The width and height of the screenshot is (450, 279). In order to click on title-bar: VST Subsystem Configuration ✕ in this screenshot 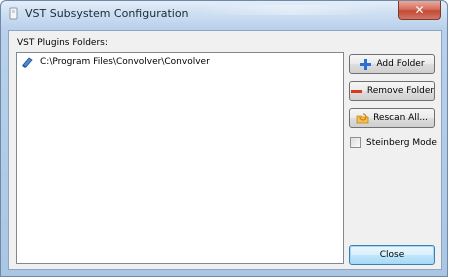, I will do `click(224, 14)`.